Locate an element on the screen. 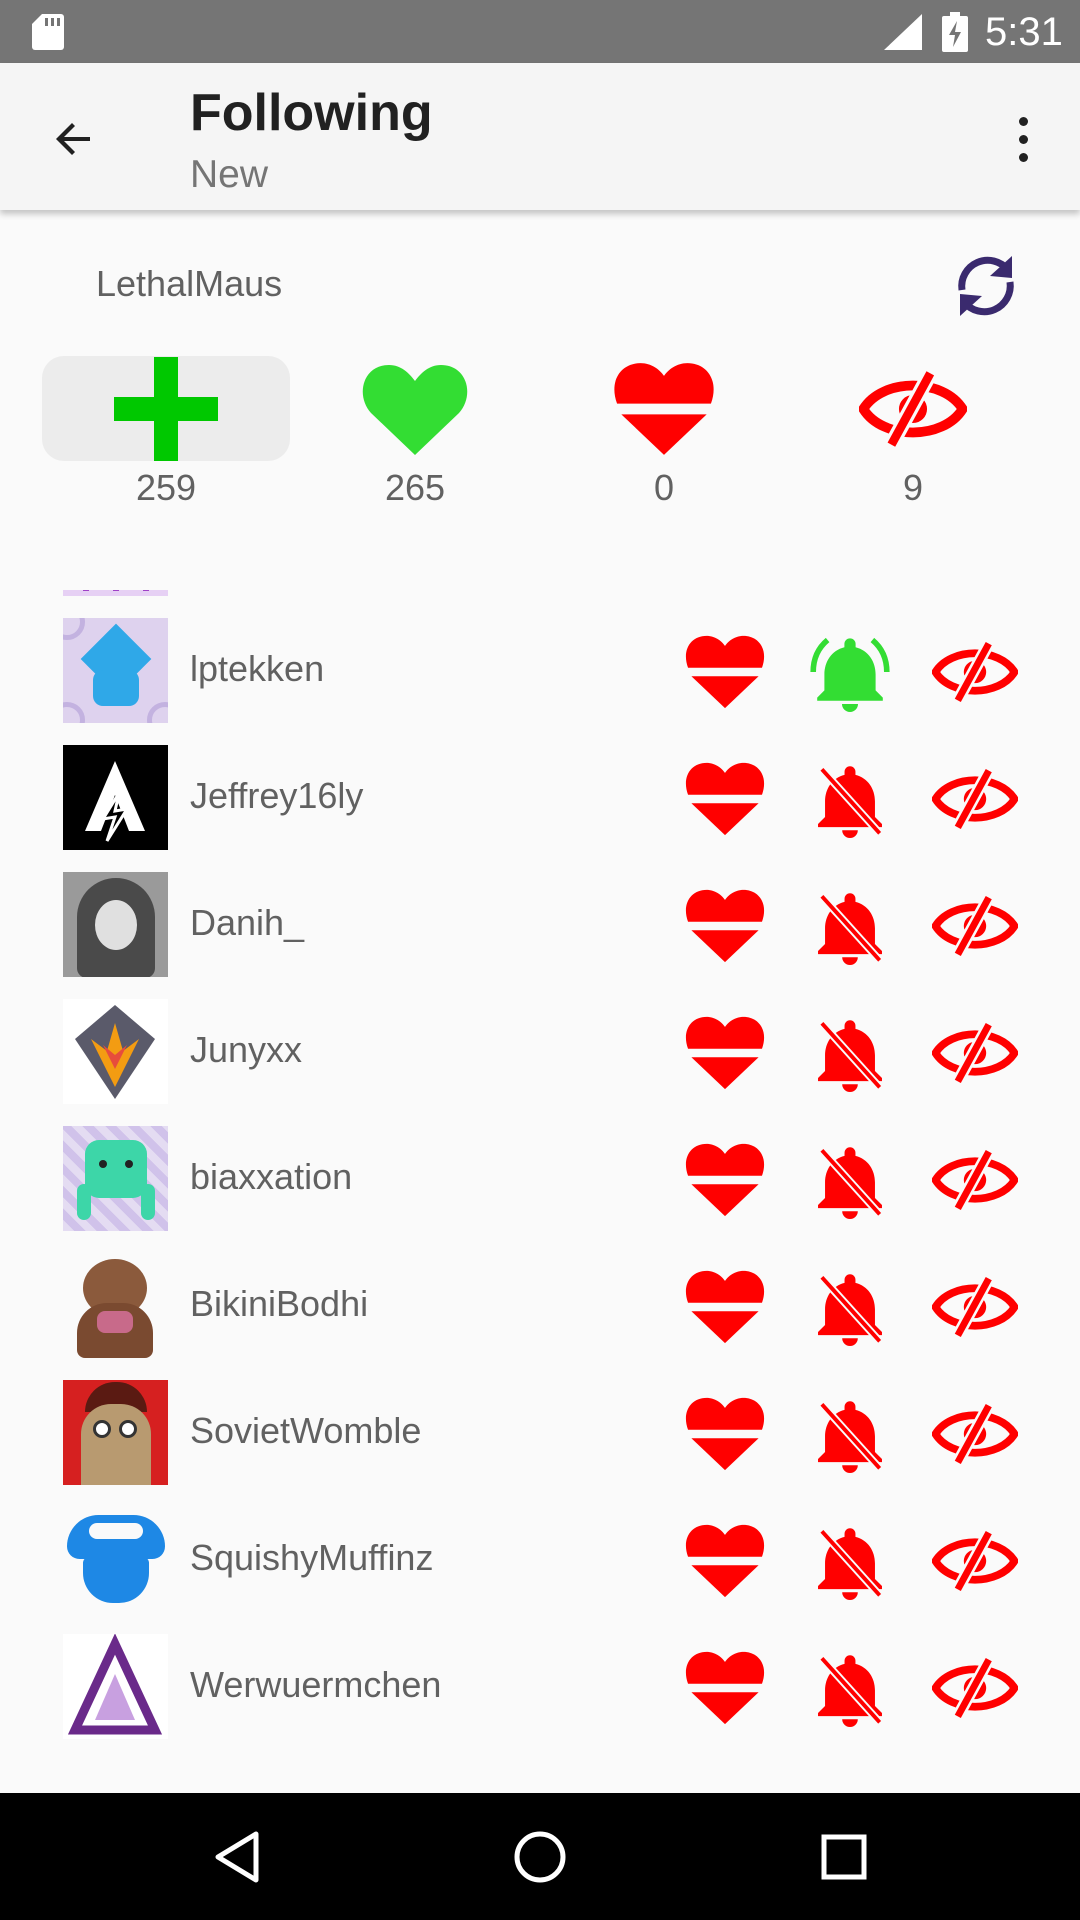 The image size is (1080, 1920). list-item: SovietWomble is located at coordinates (540, 1435).